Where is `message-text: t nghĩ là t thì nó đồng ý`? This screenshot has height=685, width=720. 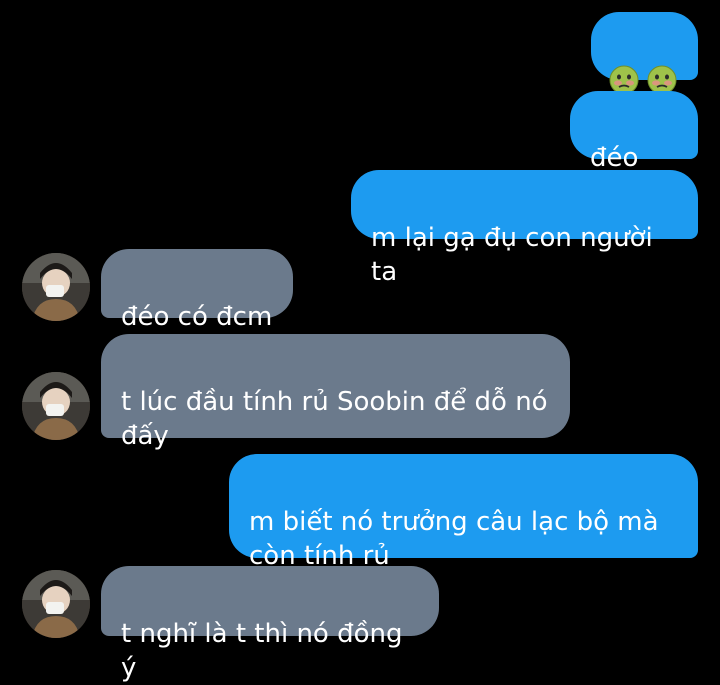 message-text: t nghĩ là t thì nó đồng ý is located at coordinates (262, 651).